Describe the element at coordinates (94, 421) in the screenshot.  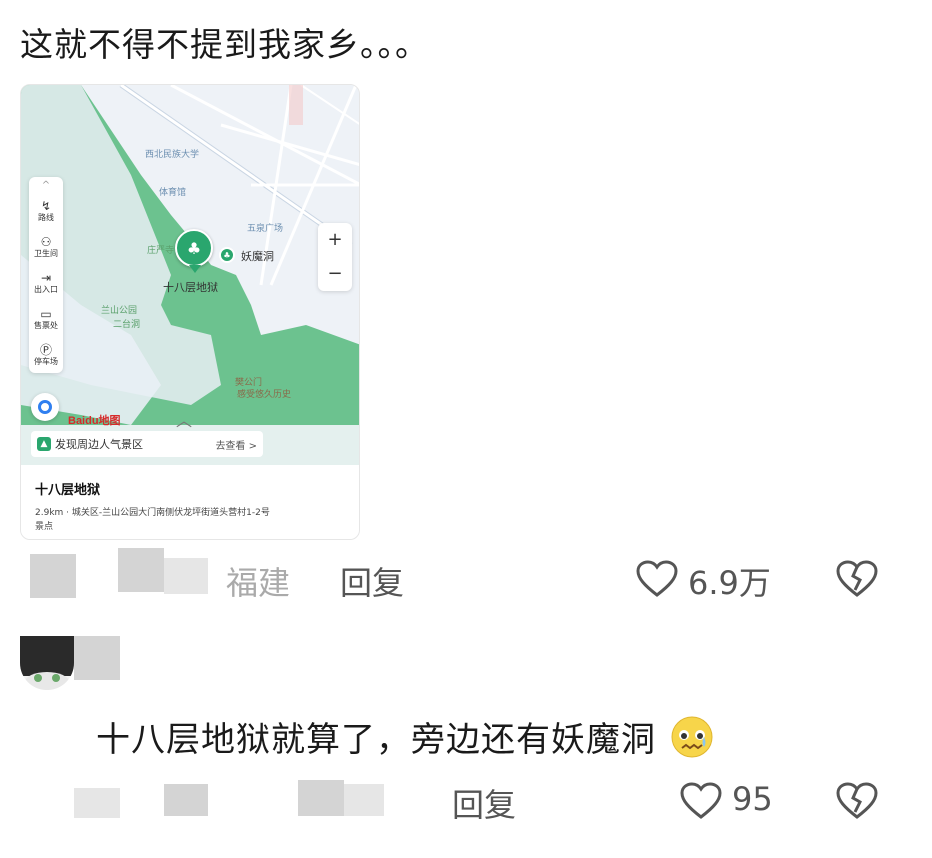
I see `baidu-logo: Baidu地图` at that location.